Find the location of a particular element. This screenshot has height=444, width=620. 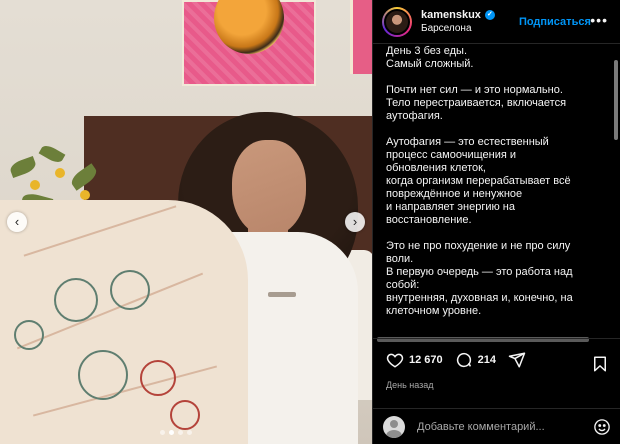

caption-line: Аутофагия — это естественный is located at coordinates (467, 142).